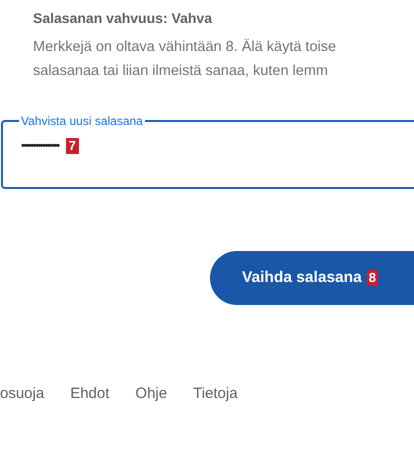  What do you see at coordinates (72, 146) in the screenshot?
I see `number-badge: 7` at bounding box center [72, 146].